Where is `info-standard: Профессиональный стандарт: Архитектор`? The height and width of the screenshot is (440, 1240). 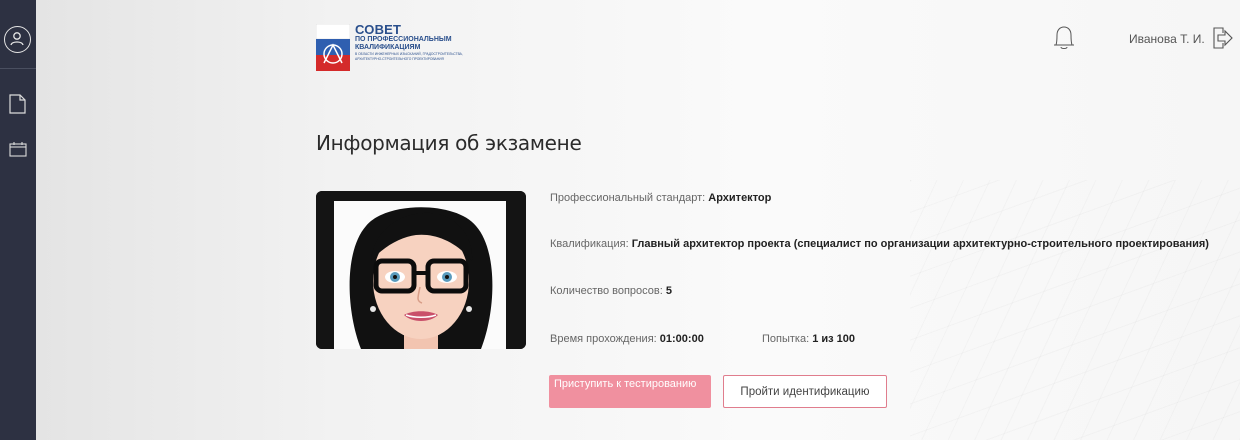
info-standard: Профессиональный стандарт: Архитектор is located at coordinates (660, 198).